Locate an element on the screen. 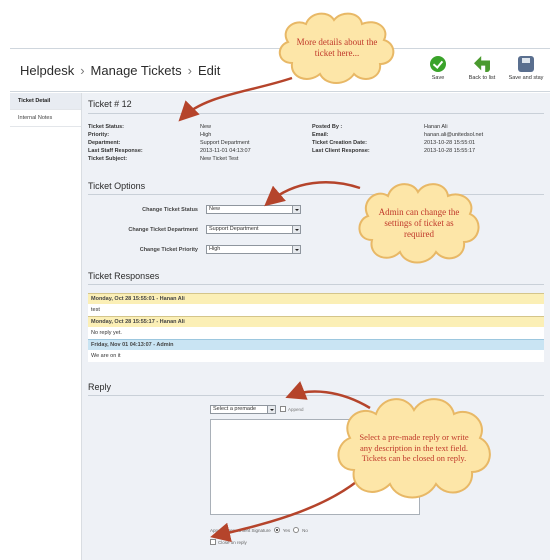 The image size is (560, 560). info-value: 2013-11-01 04:13:07 is located at coordinates (225, 151).